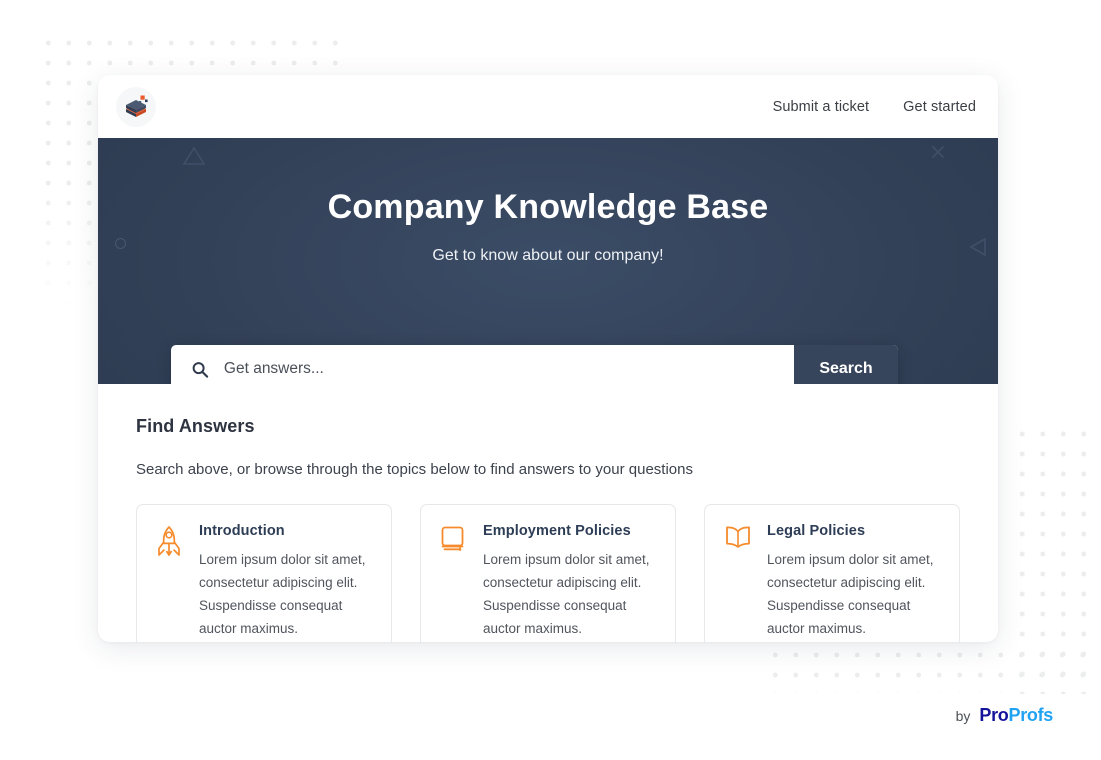 The height and width of the screenshot is (760, 1101). I want to click on site-header: Submit a ticket Get started, so click(548, 106).